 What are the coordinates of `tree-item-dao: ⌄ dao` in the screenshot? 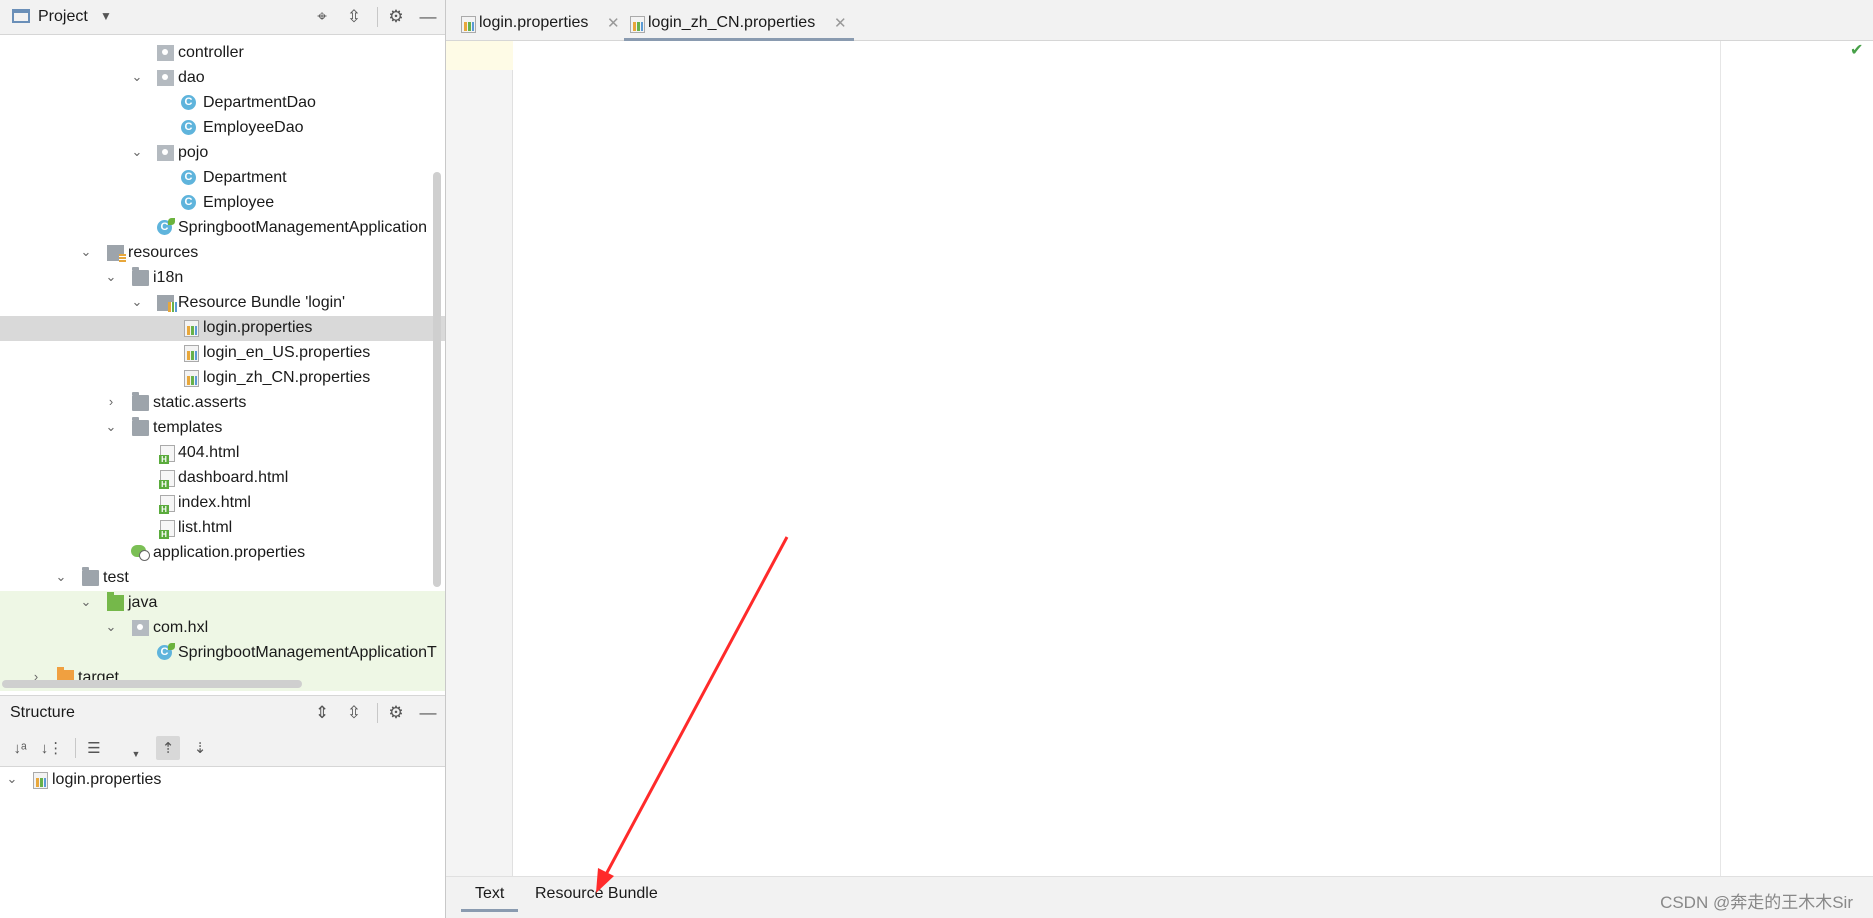 It's located at (222, 78).